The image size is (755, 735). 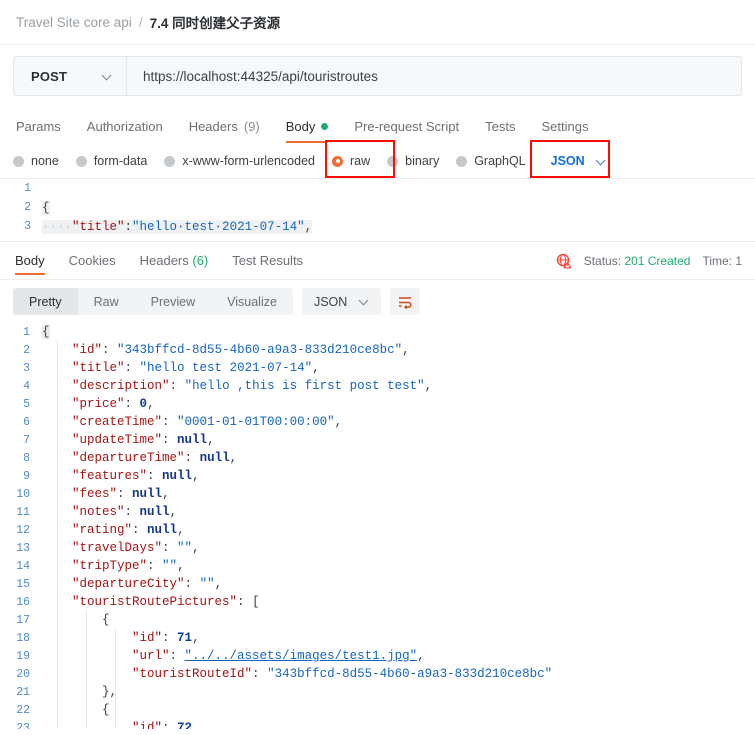 I want to click on response-toolbar: Pretty Raw Preview Visualize JSON, so click(x=377, y=301).